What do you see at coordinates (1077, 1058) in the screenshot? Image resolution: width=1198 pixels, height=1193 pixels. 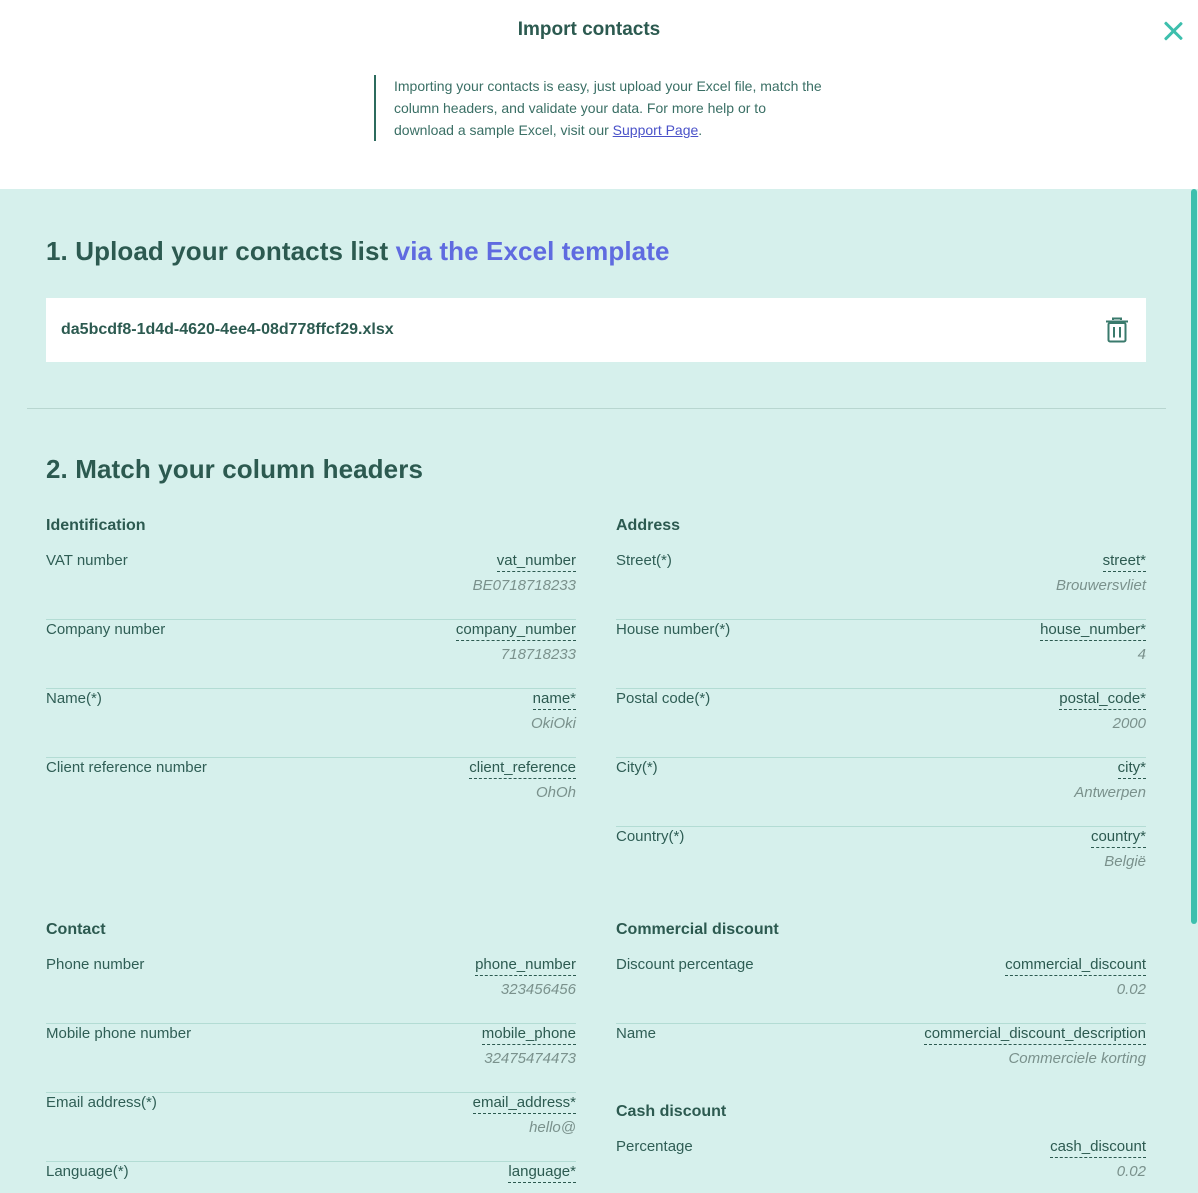 I see `sample-value: Commerciele korting` at bounding box center [1077, 1058].